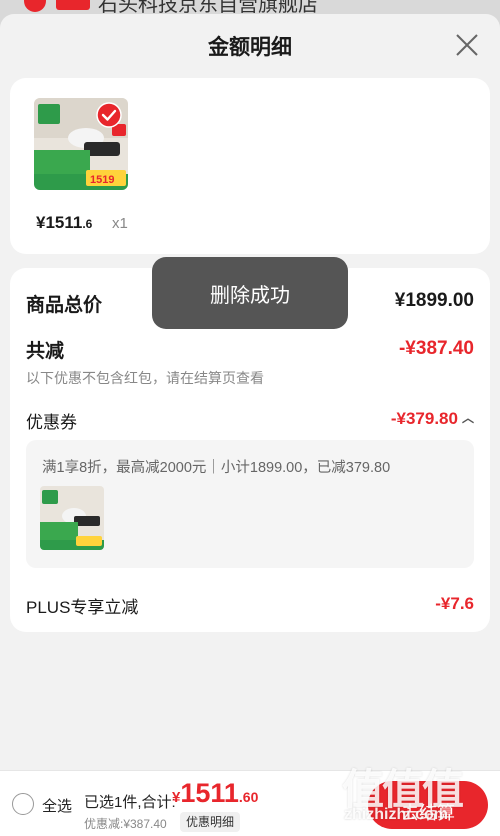 The width and height of the screenshot is (500, 836). Describe the element at coordinates (454, 603) in the screenshot. I see `plus-discount-value: -¥7.6` at that location.